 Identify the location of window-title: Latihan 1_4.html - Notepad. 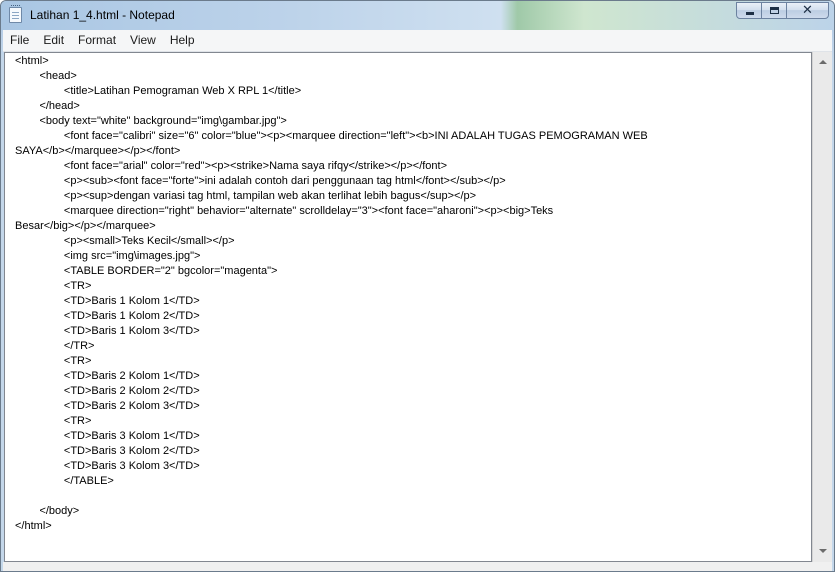
(102, 15).